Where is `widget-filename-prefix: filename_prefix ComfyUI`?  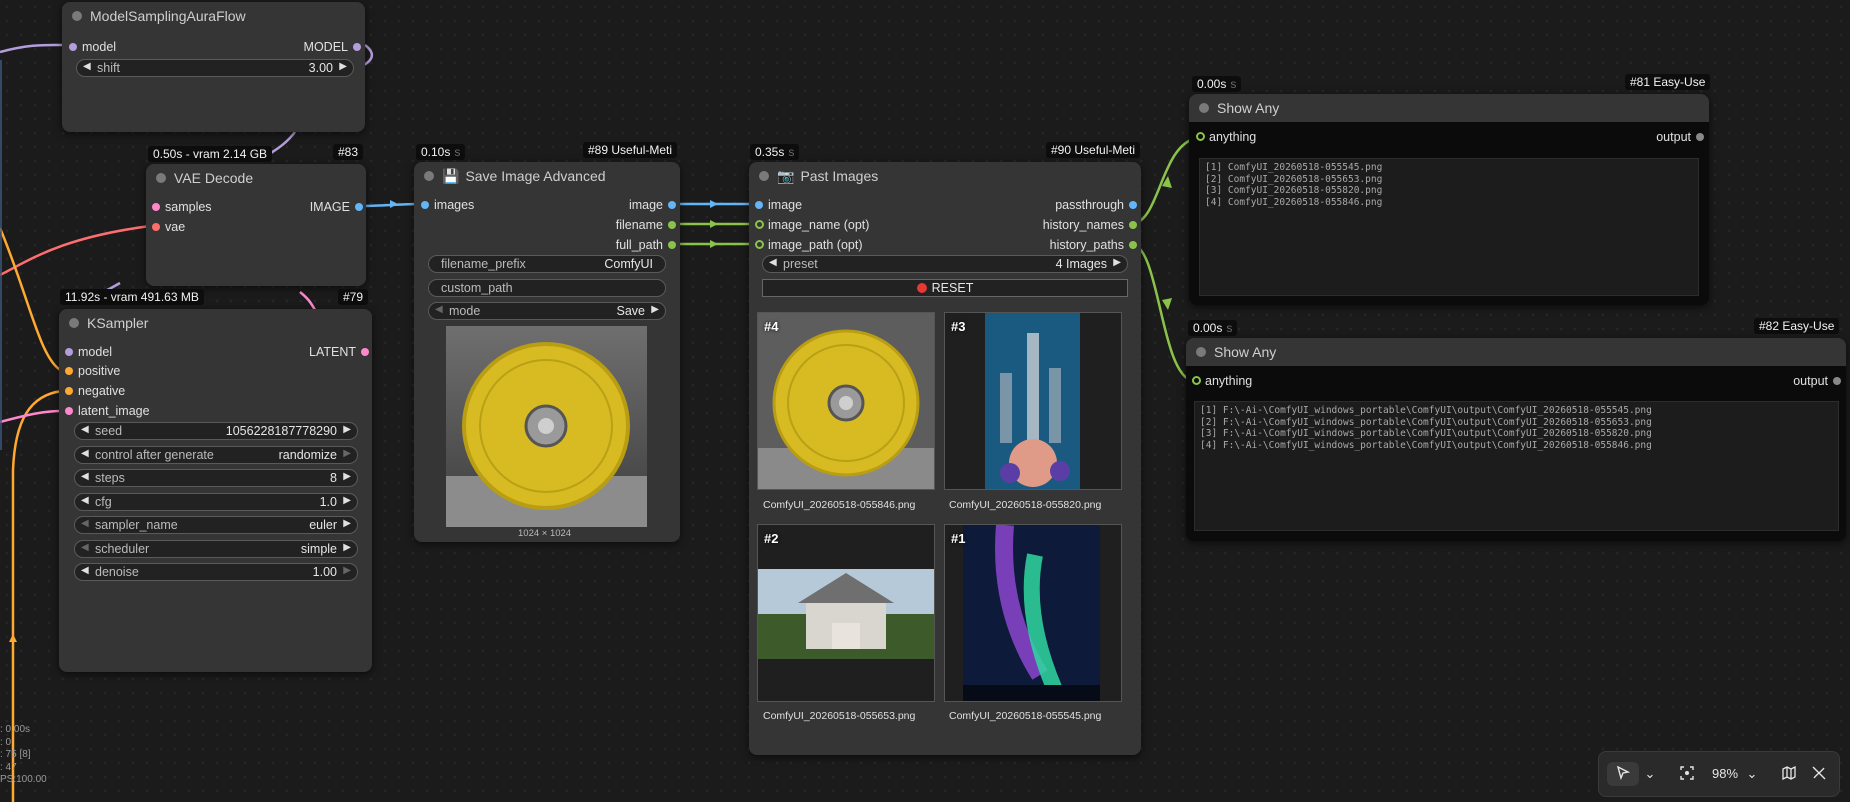 widget-filename-prefix: filename_prefix ComfyUI is located at coordinates (547, 264).